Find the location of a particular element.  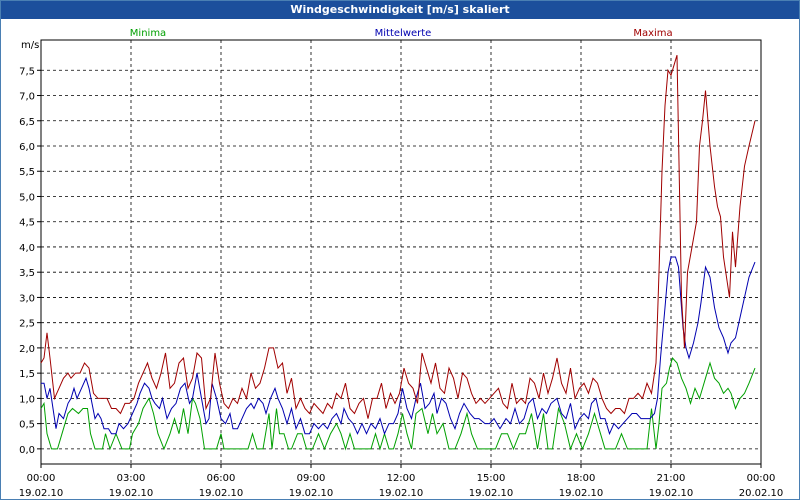

y-tick-label: 6,5 is located at coordinates (27, 122).